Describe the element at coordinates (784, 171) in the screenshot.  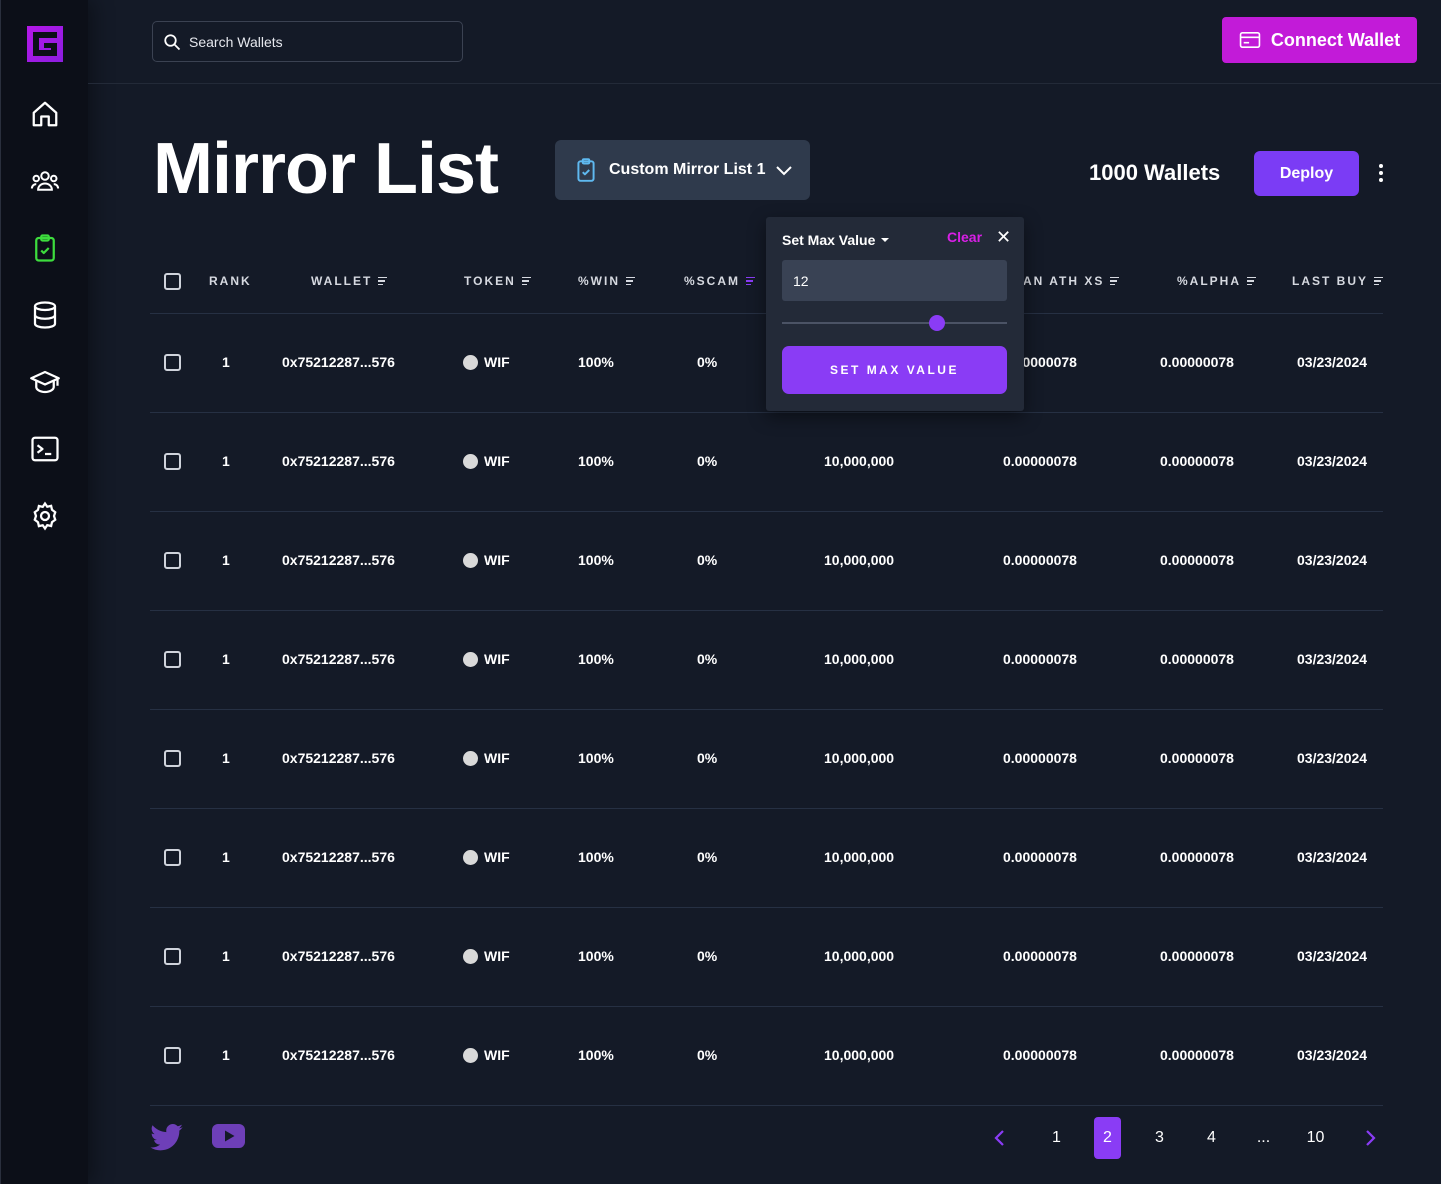
I see `chevron-down-icon` at that location.